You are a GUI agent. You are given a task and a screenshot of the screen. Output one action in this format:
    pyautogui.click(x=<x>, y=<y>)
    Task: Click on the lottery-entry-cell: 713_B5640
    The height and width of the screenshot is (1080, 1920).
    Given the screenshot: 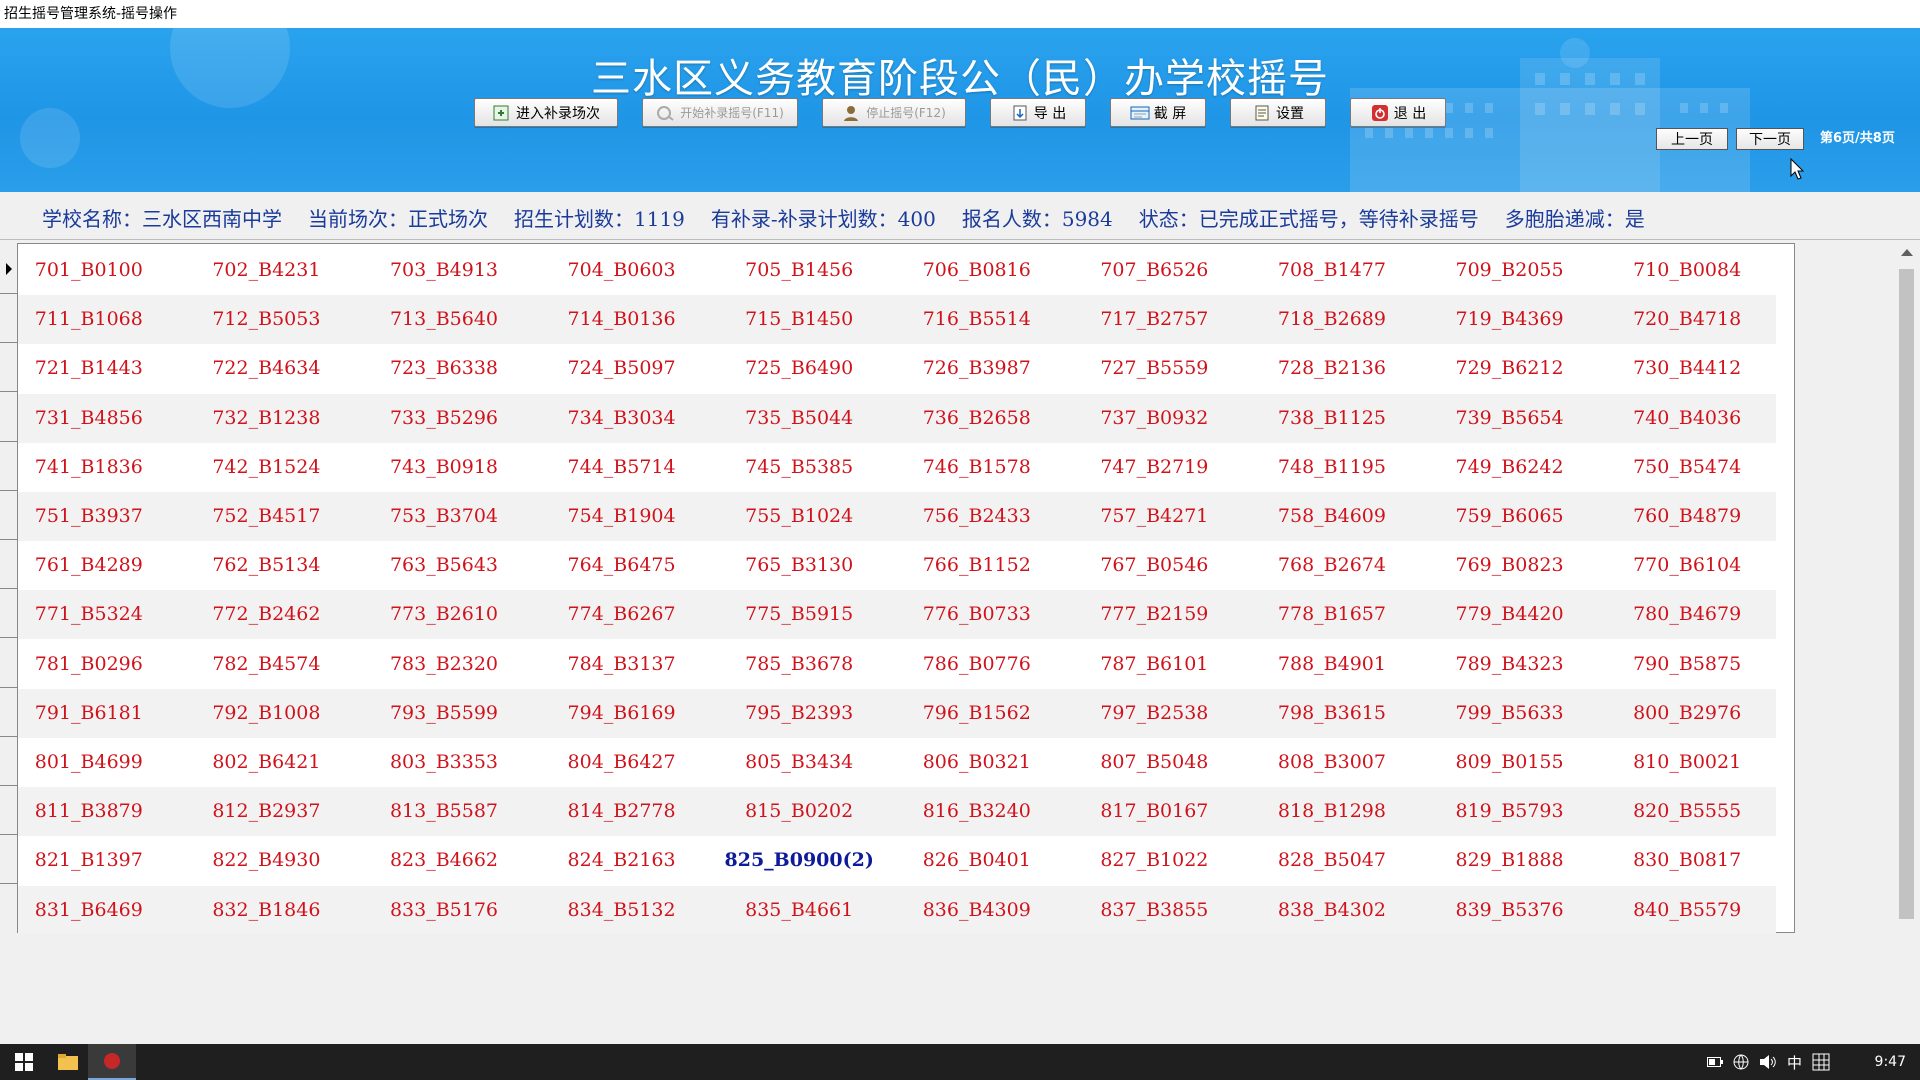 What is the action you would take?
    pyautogui.click(x=444, y=319)
    